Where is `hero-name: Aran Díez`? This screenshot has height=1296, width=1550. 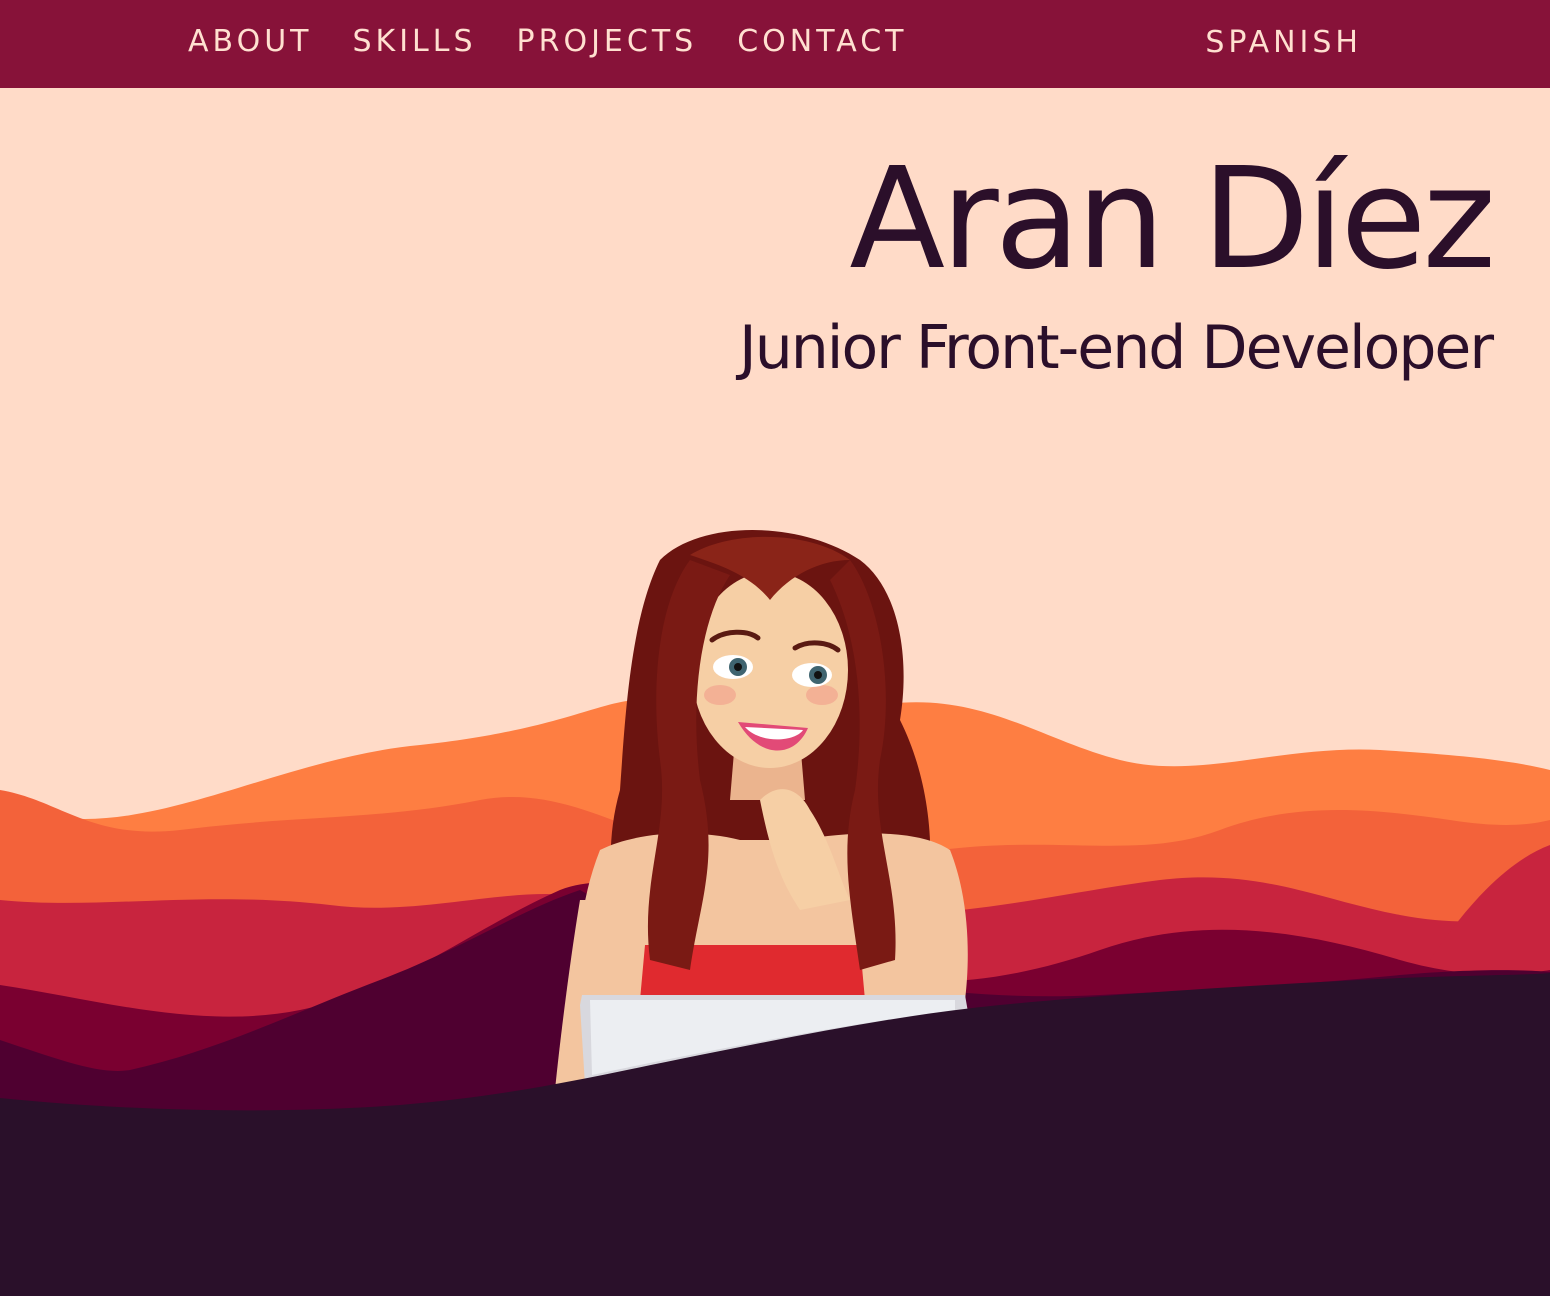
hero-name: Aran Díez is located at coordinates (1172, 219).